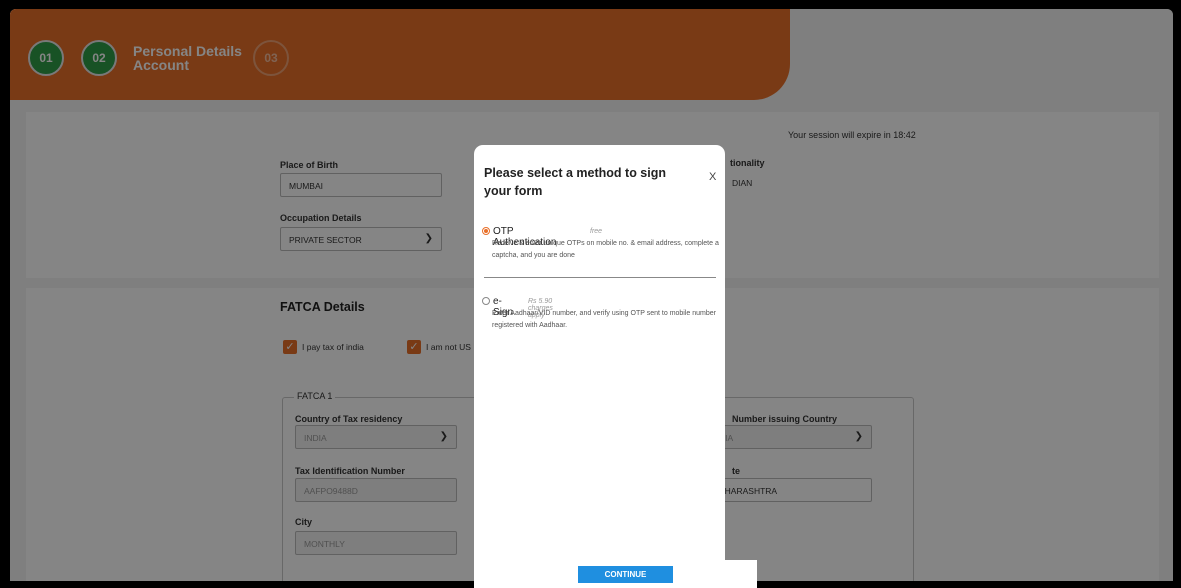  I want to click on option-divider, so click(600, 277).